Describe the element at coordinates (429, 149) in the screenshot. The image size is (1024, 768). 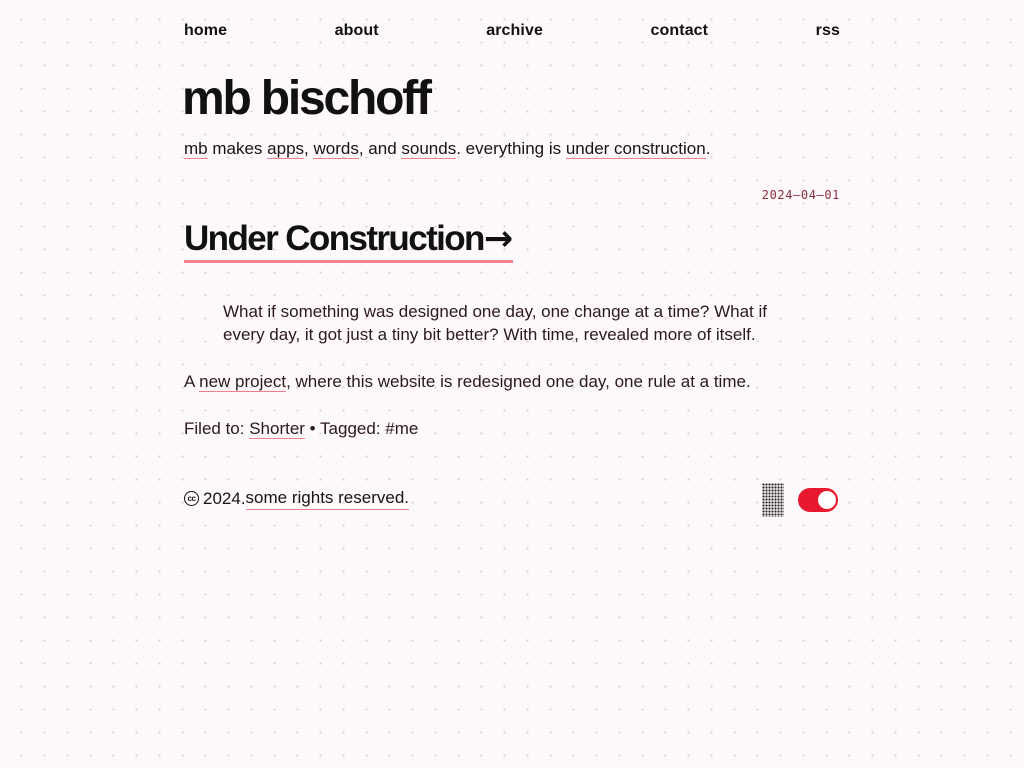
I see `tagline-sounds-link: sounds` at that location.